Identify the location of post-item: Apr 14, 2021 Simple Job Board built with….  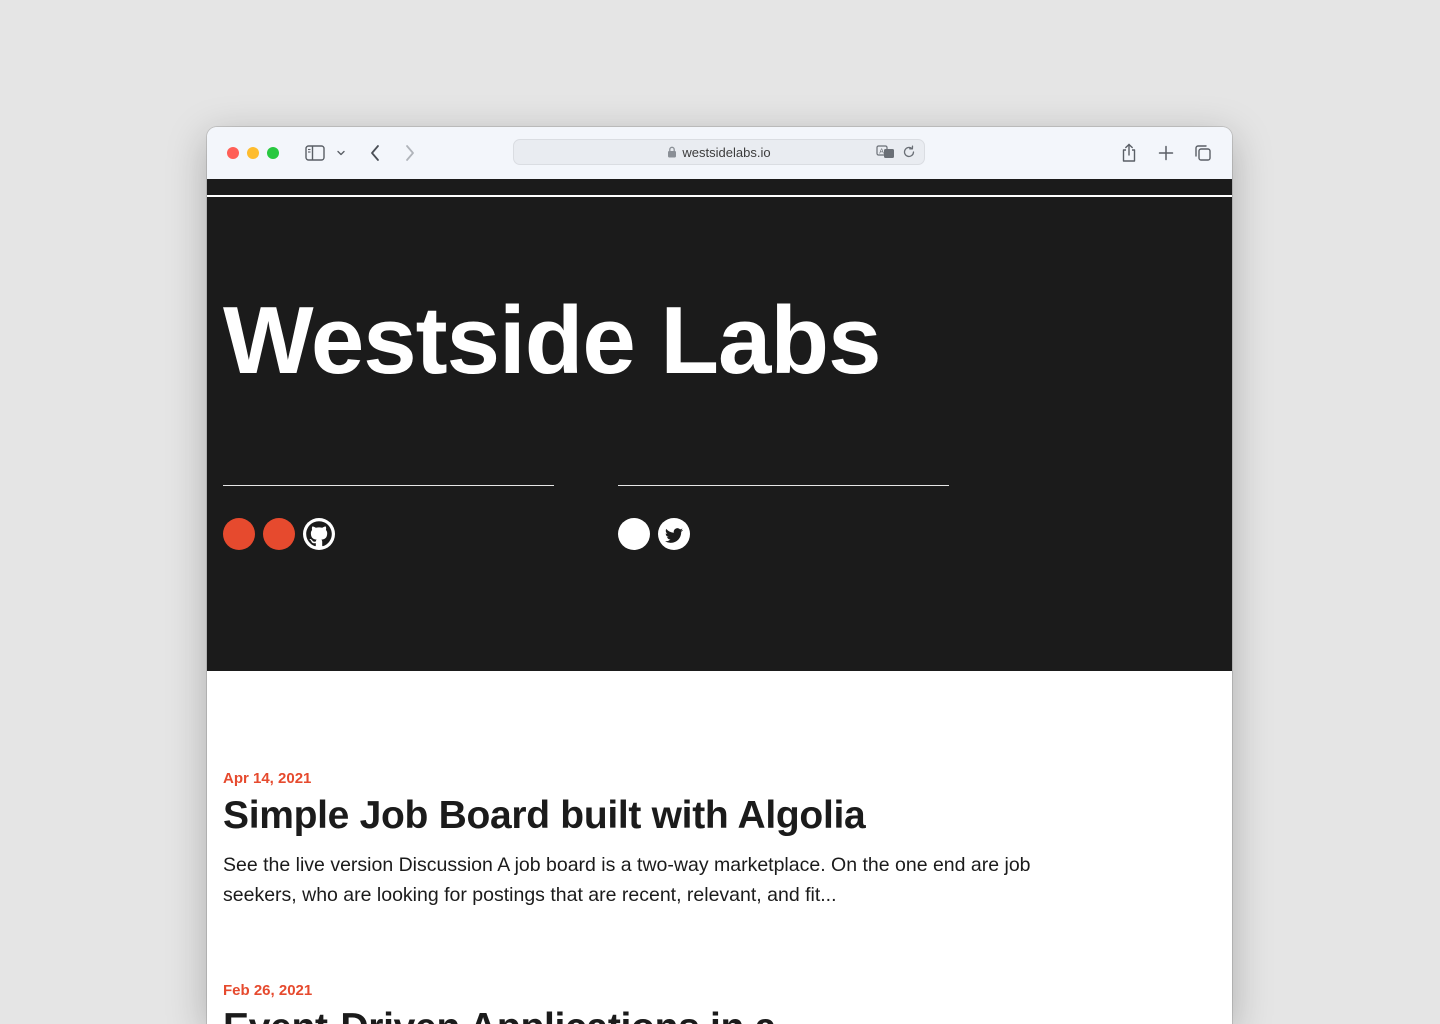
(633, 840).